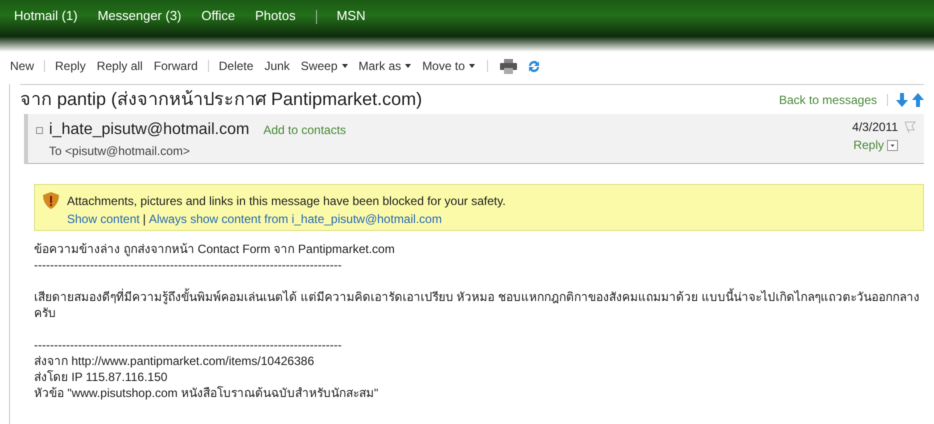 The width and height of the screenshot is (934, 424). What do you see at coordinates (51, 200) in the screenshot?
I see `shield-icon` at bounding box center [51, 200].